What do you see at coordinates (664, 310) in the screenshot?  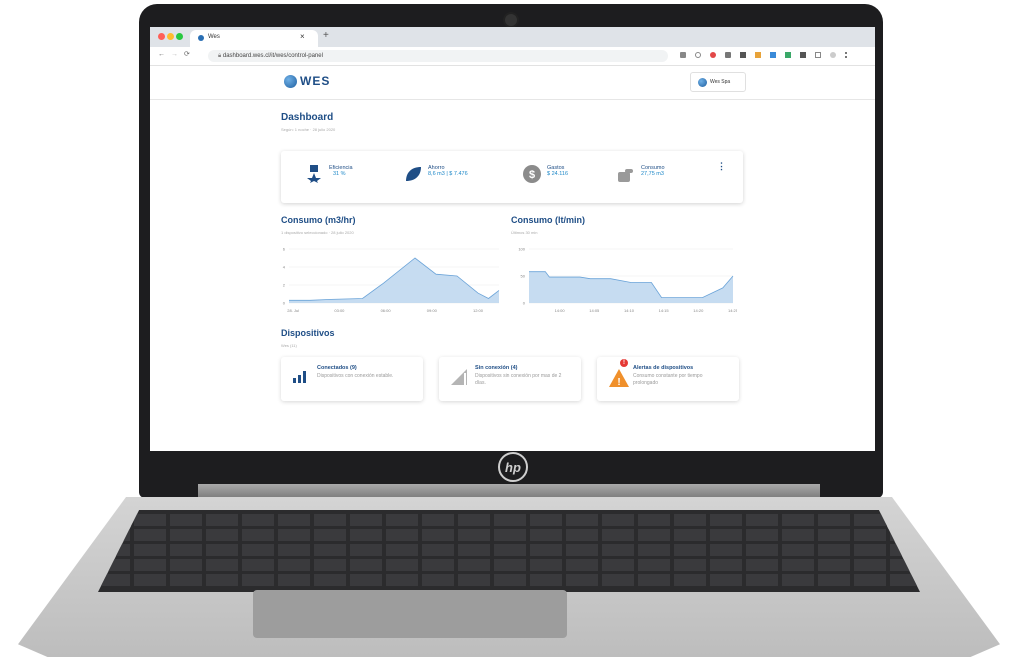 I see `x-tick-label: 14:15` at bounding box center [664, 310].